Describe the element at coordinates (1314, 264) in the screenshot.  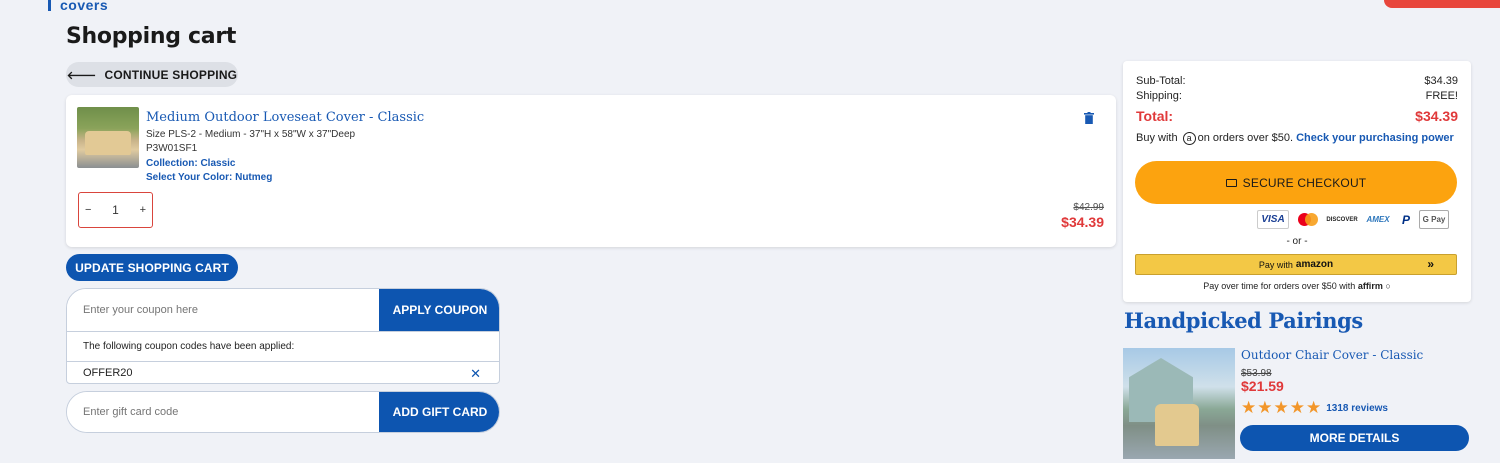
I see `amazon-logo: amazon` at that location.